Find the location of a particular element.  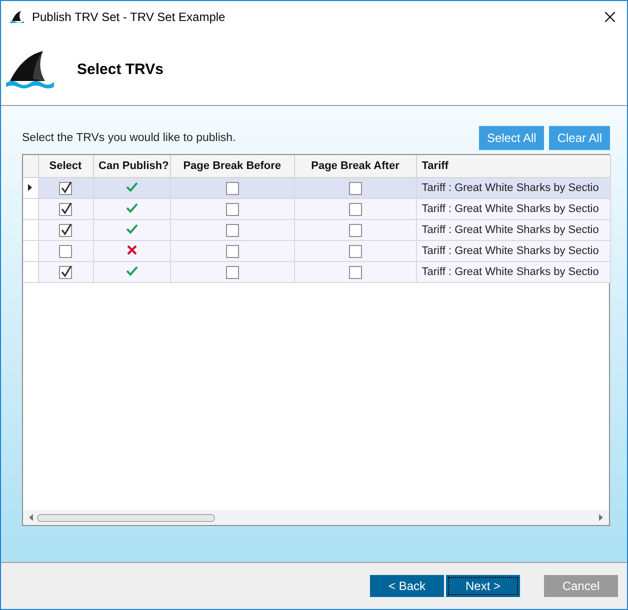

horizontal-scrollbar is located at coordinates (316, 517).